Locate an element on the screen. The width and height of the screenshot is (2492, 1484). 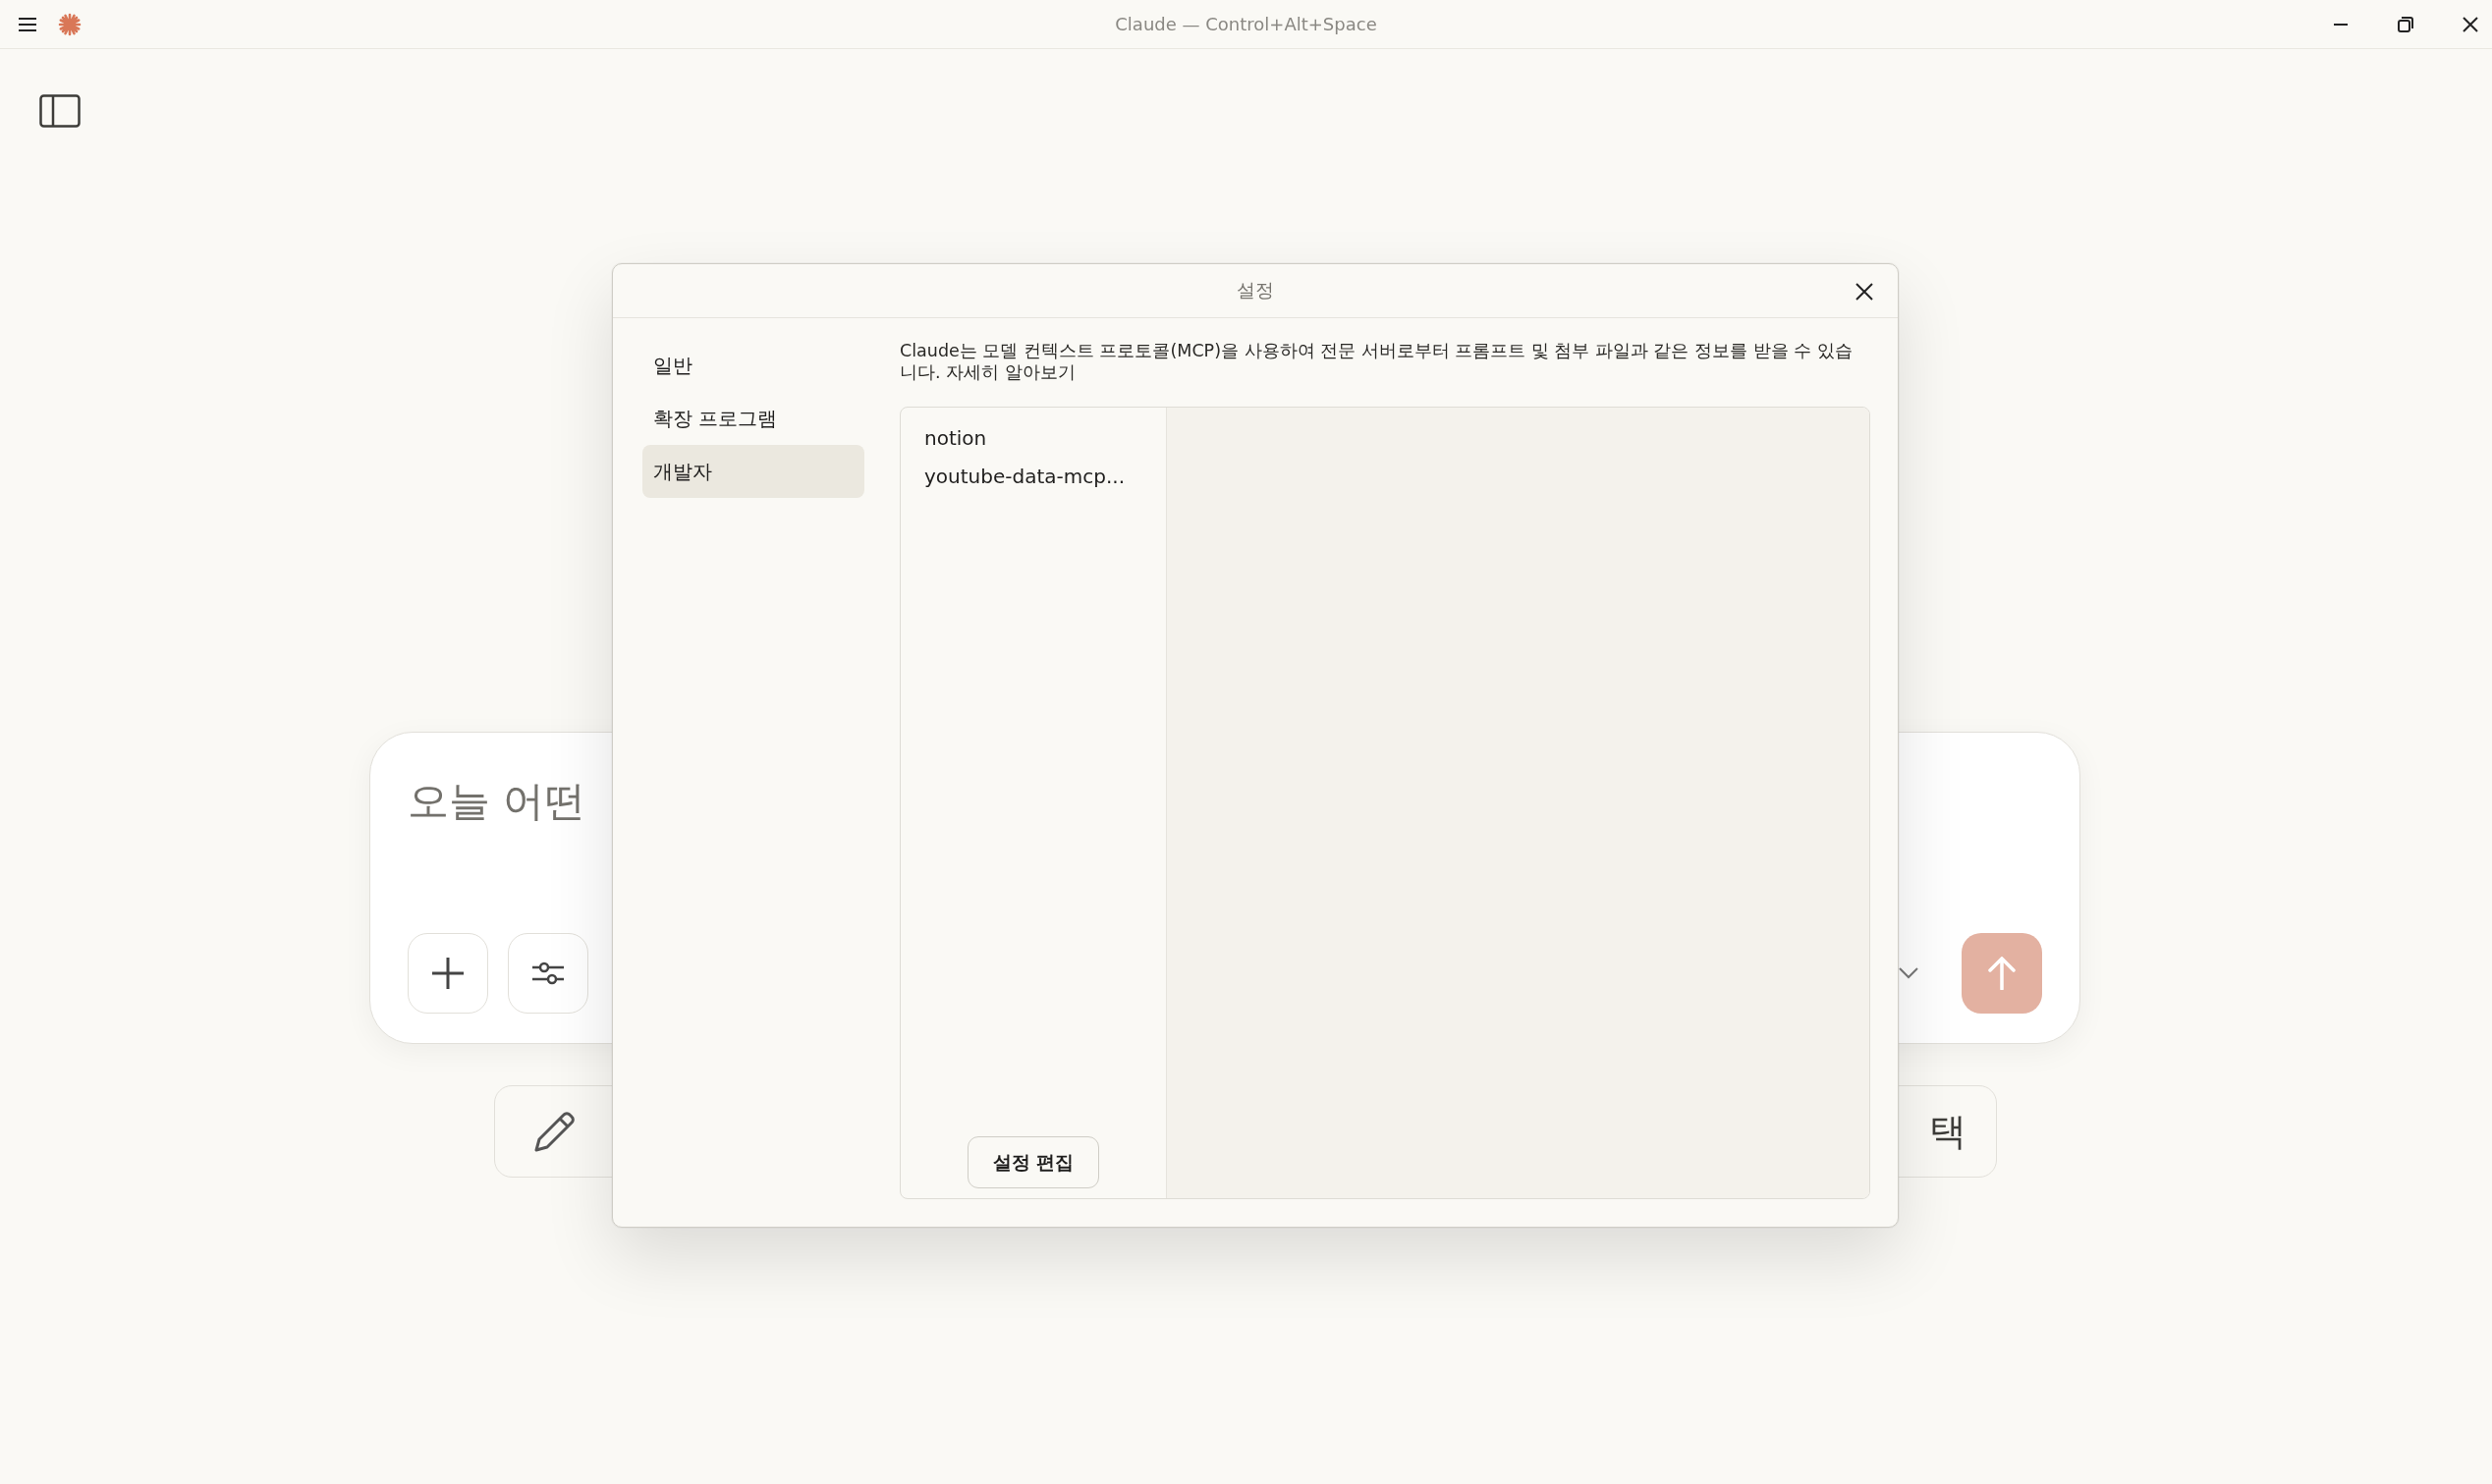
server-item: notion is located at coordinates (1033, 438).